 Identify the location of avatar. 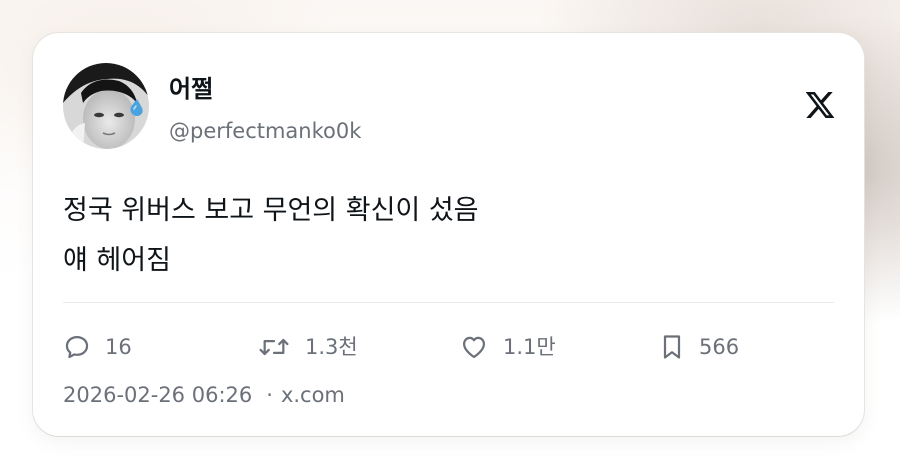
(106, 106).